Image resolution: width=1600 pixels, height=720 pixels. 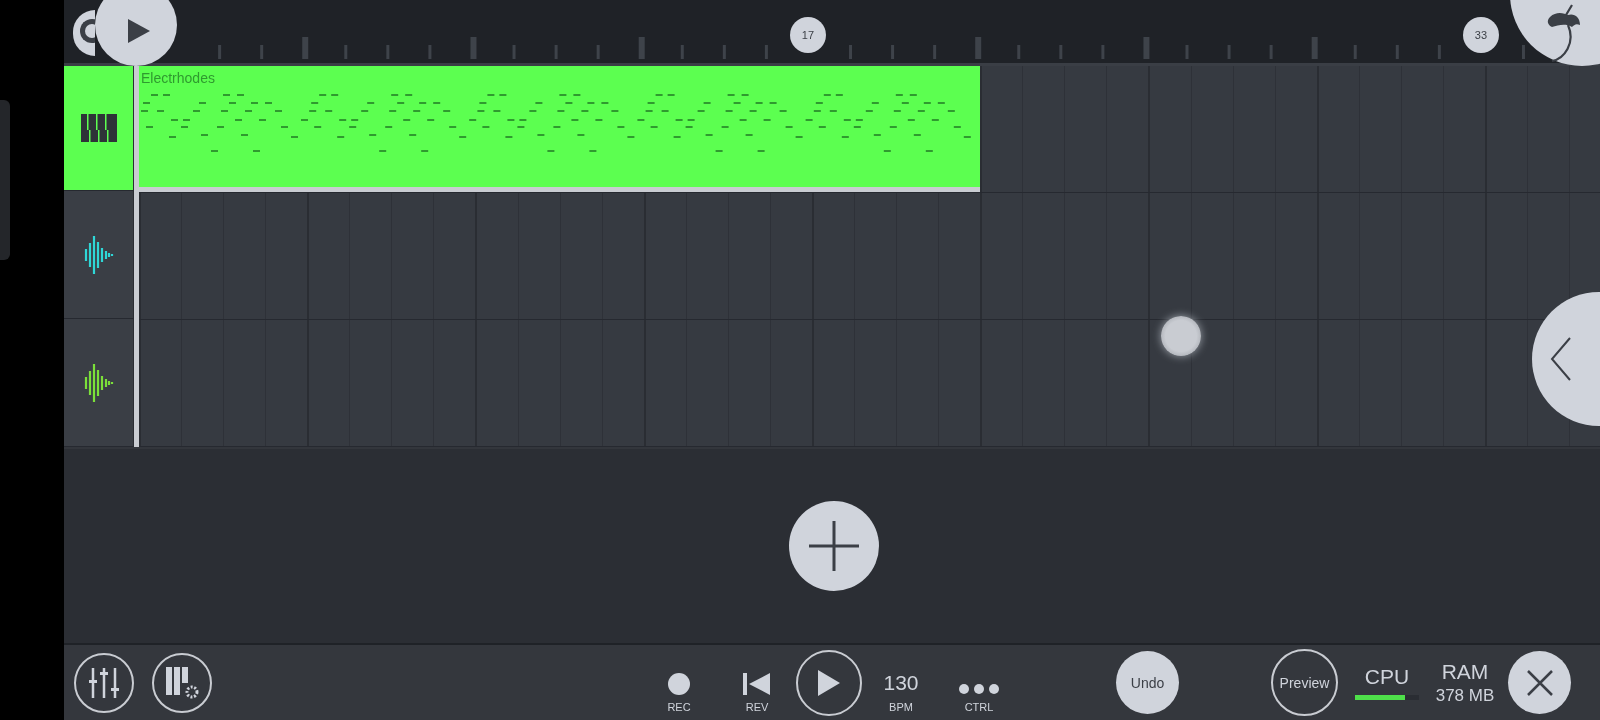 What do you see at coordinates (1465, 671) in the screenshot?
I see `ram-label: RAM` at bounding box center [1465, 671].